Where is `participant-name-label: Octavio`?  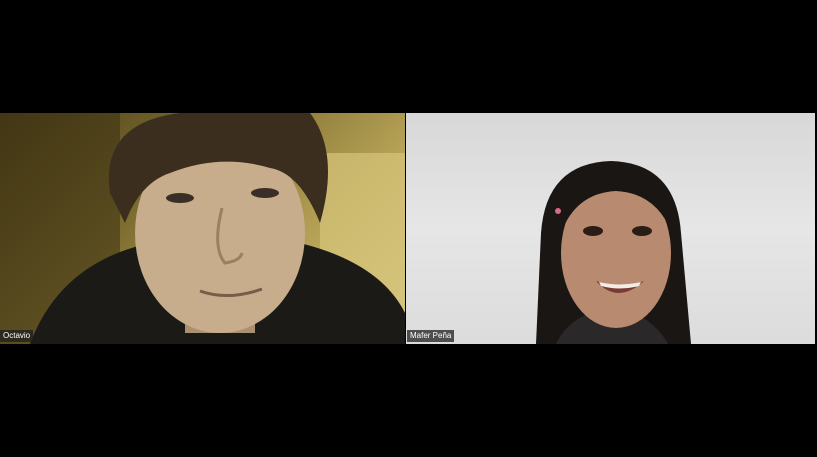 participant-name-label: Octavio is located at coordinates (17, 336).